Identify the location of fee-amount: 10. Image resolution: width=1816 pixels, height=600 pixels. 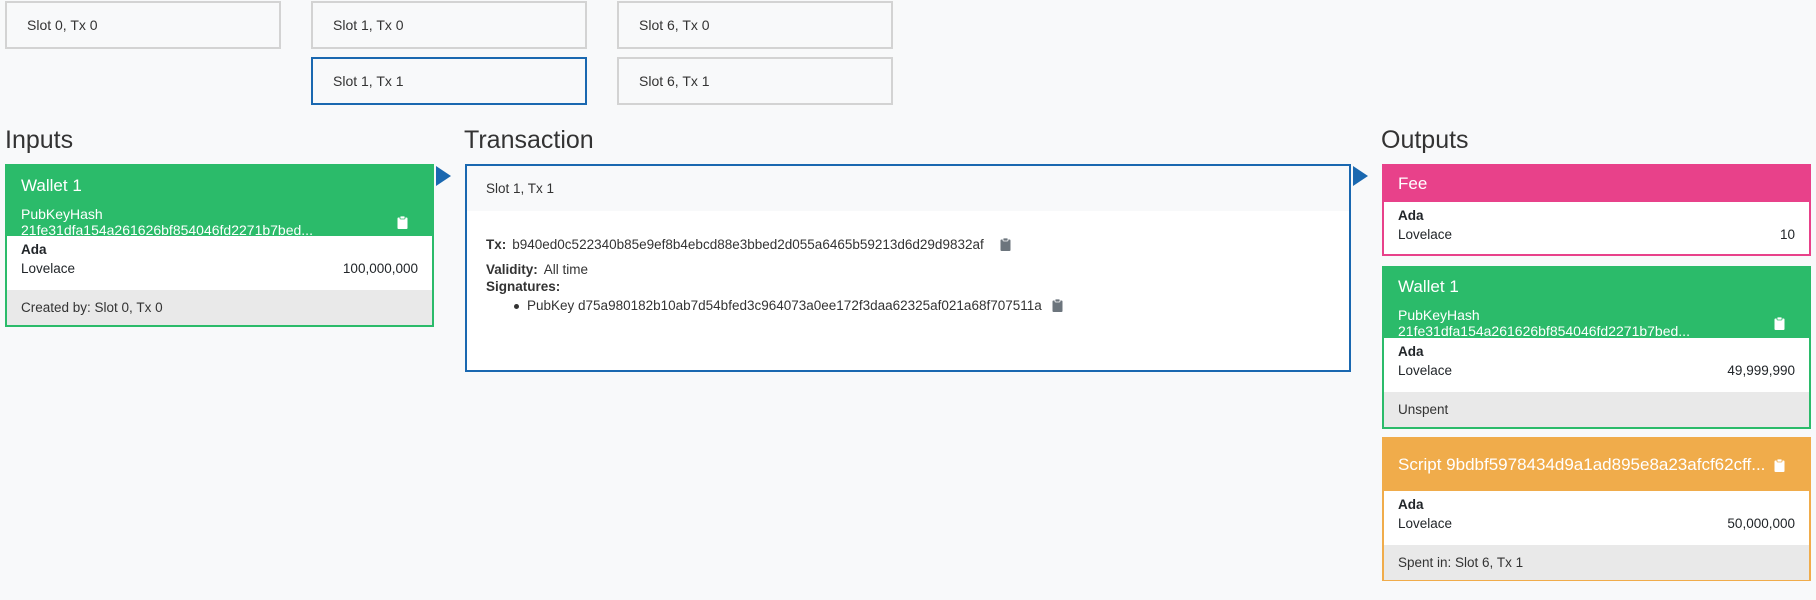
(1787, 234).